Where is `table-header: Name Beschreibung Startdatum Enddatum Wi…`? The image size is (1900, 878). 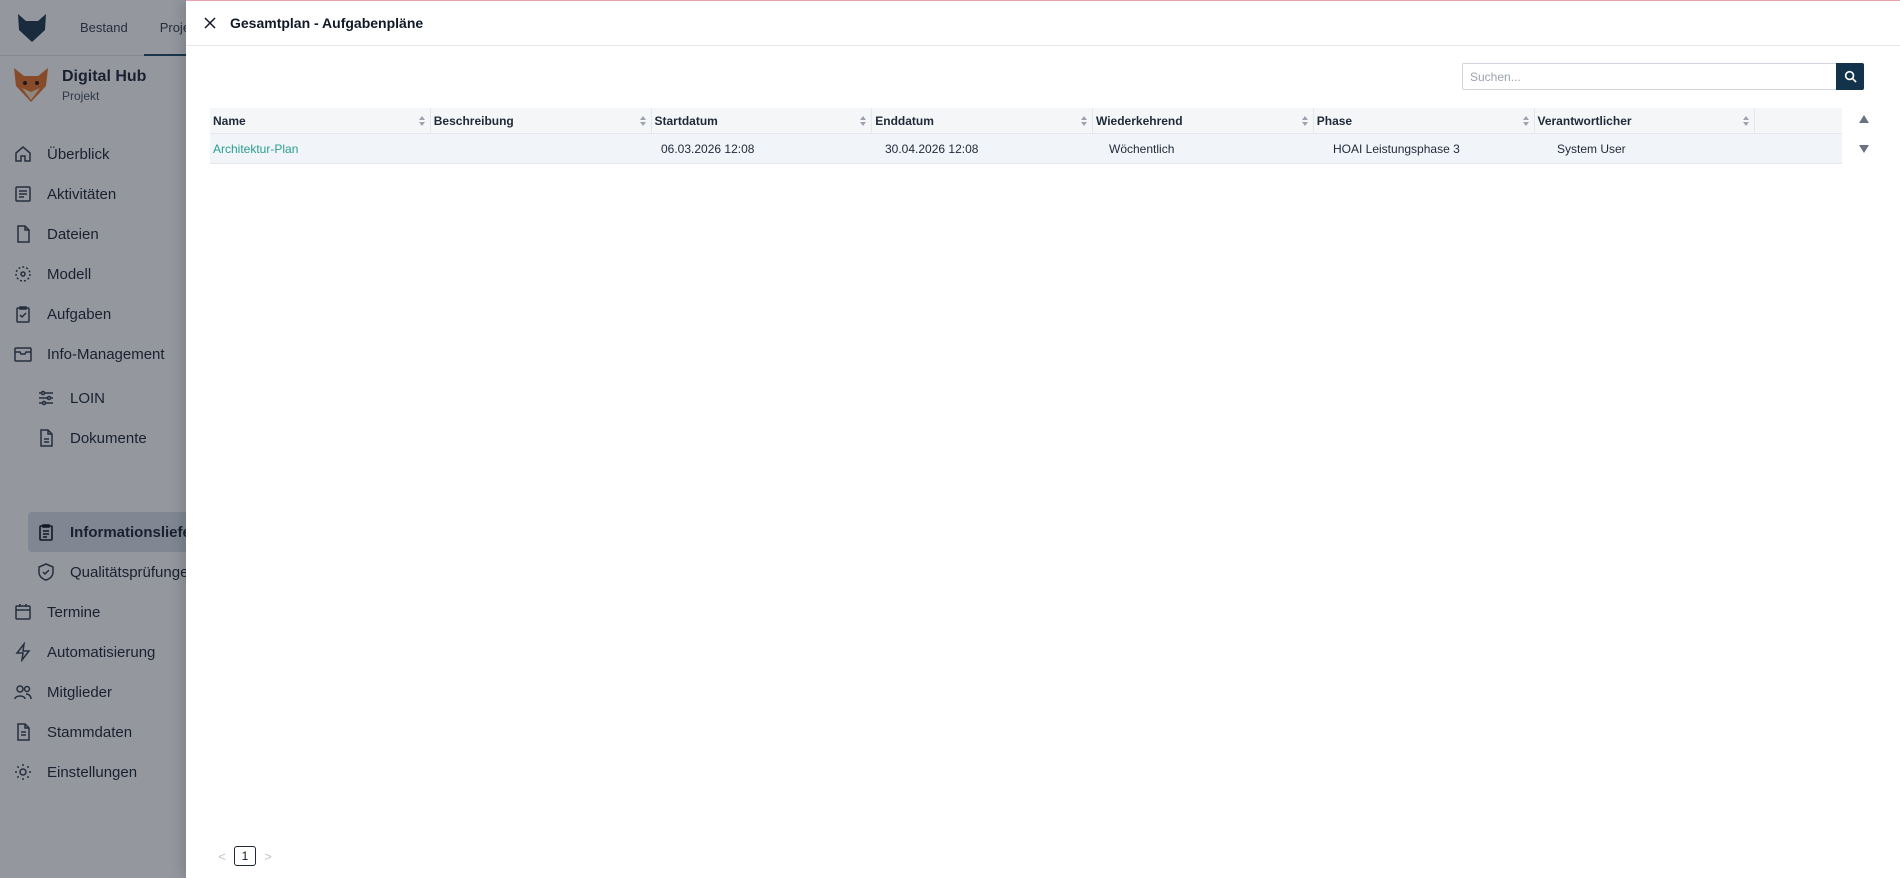 table-header: Name Beschreibung Startdatum Enddatum Wi… is located at coordinates (1026, 121).